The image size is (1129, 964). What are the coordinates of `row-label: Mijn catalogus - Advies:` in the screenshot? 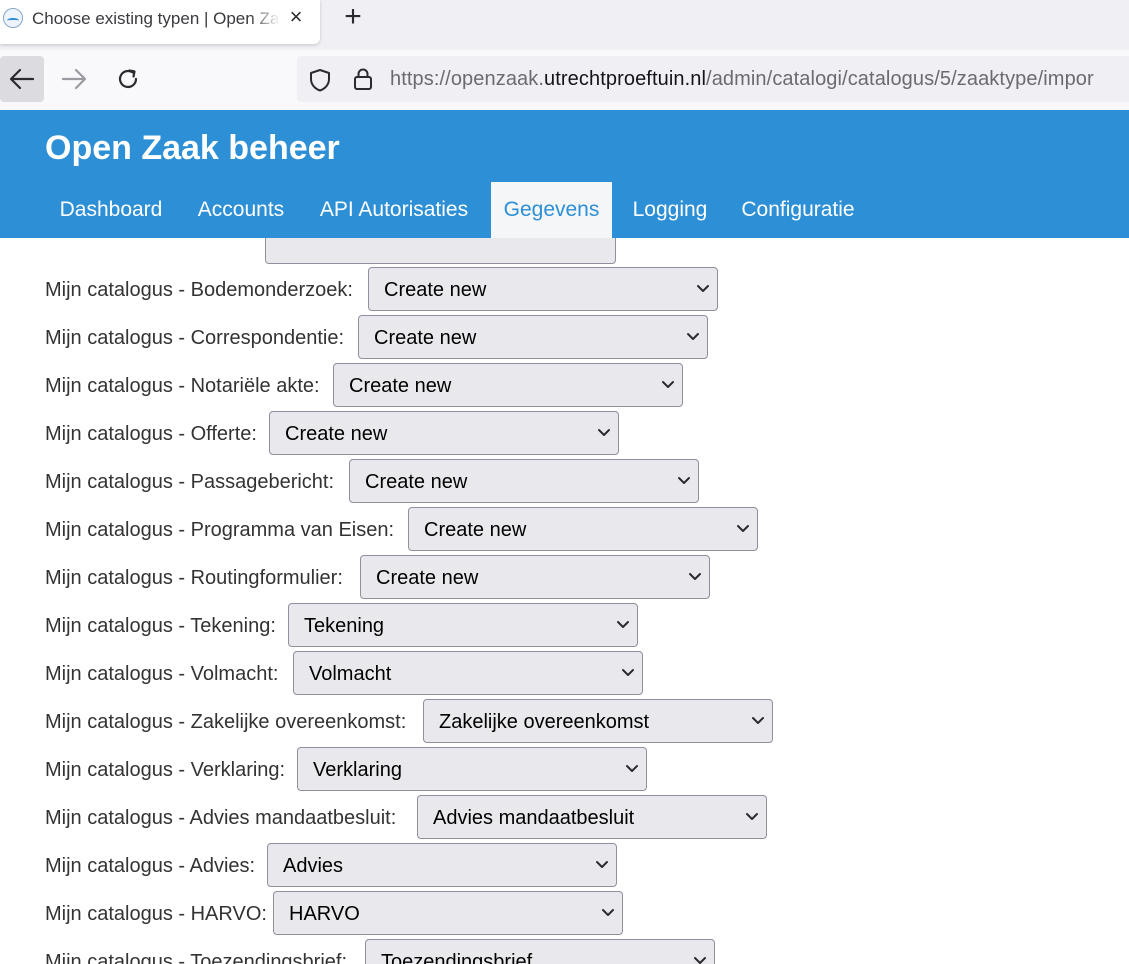 It's located at (150, 866).